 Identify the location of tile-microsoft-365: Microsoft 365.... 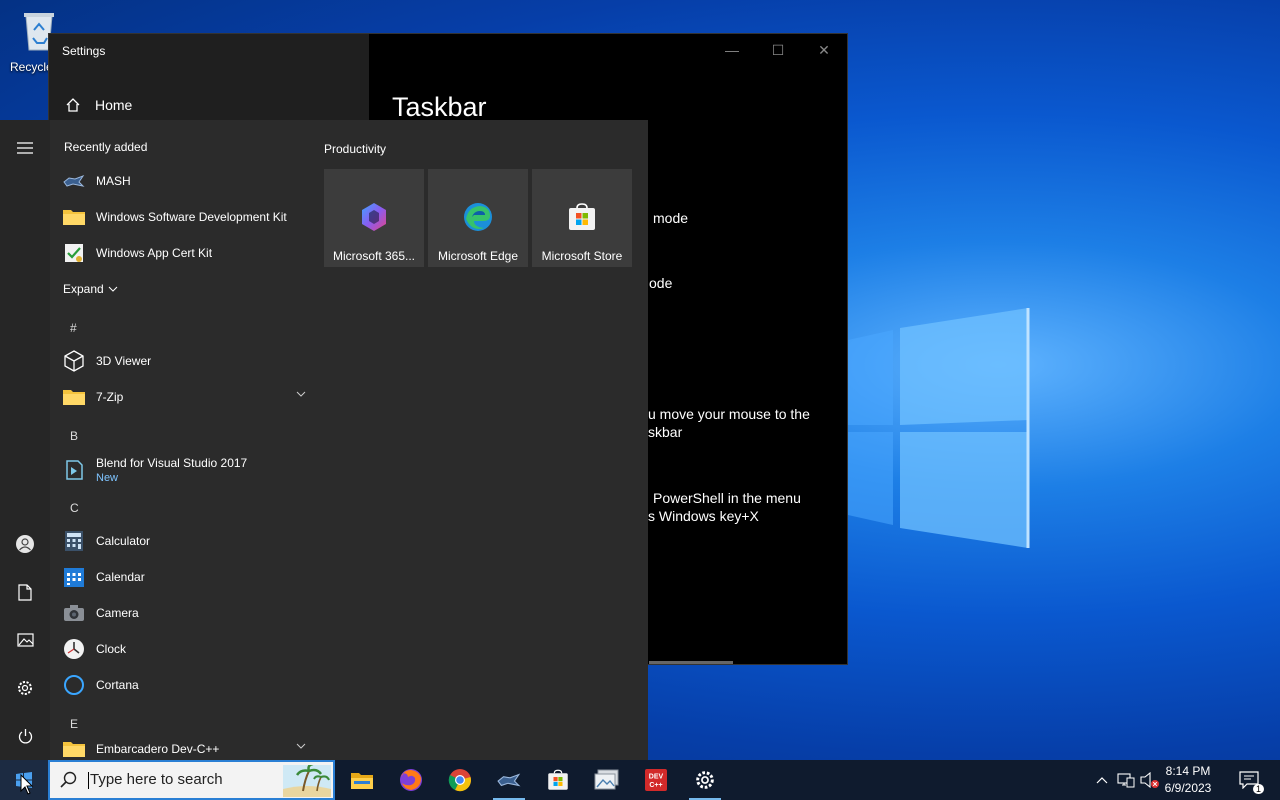
(374, 218).